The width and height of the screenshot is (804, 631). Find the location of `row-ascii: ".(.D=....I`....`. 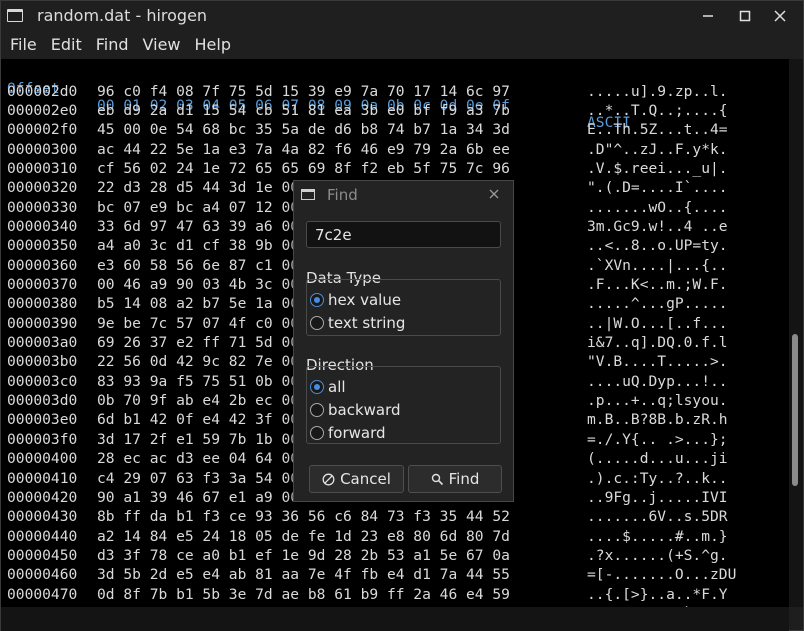

row-ascii: ".(.D=....I`.... is located at coordinates (657, 187).